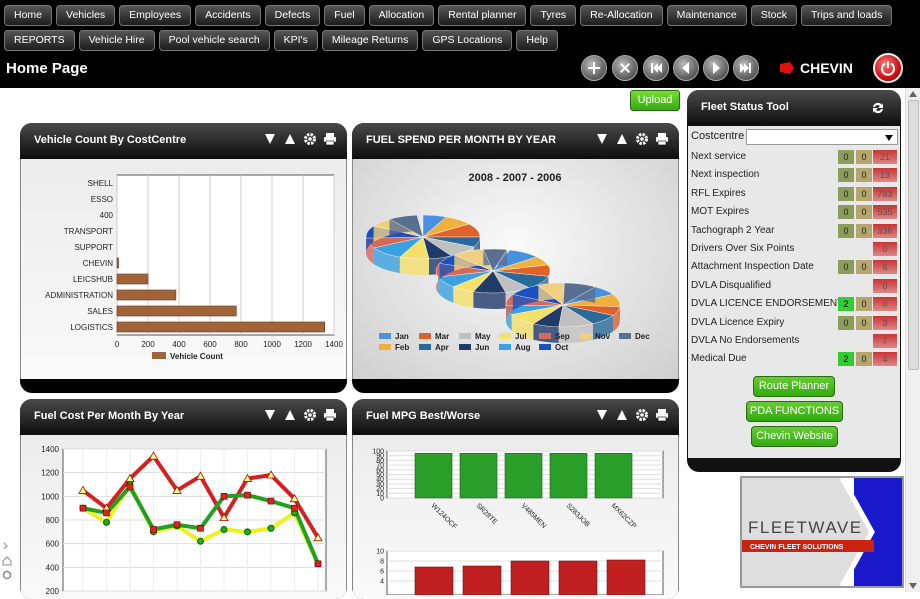 Image resolution: width=920 pixels, height=599 pixels. Describe the element at coordinates (28, 15) in the screenshot. I see `nav-home: Home` at that location.